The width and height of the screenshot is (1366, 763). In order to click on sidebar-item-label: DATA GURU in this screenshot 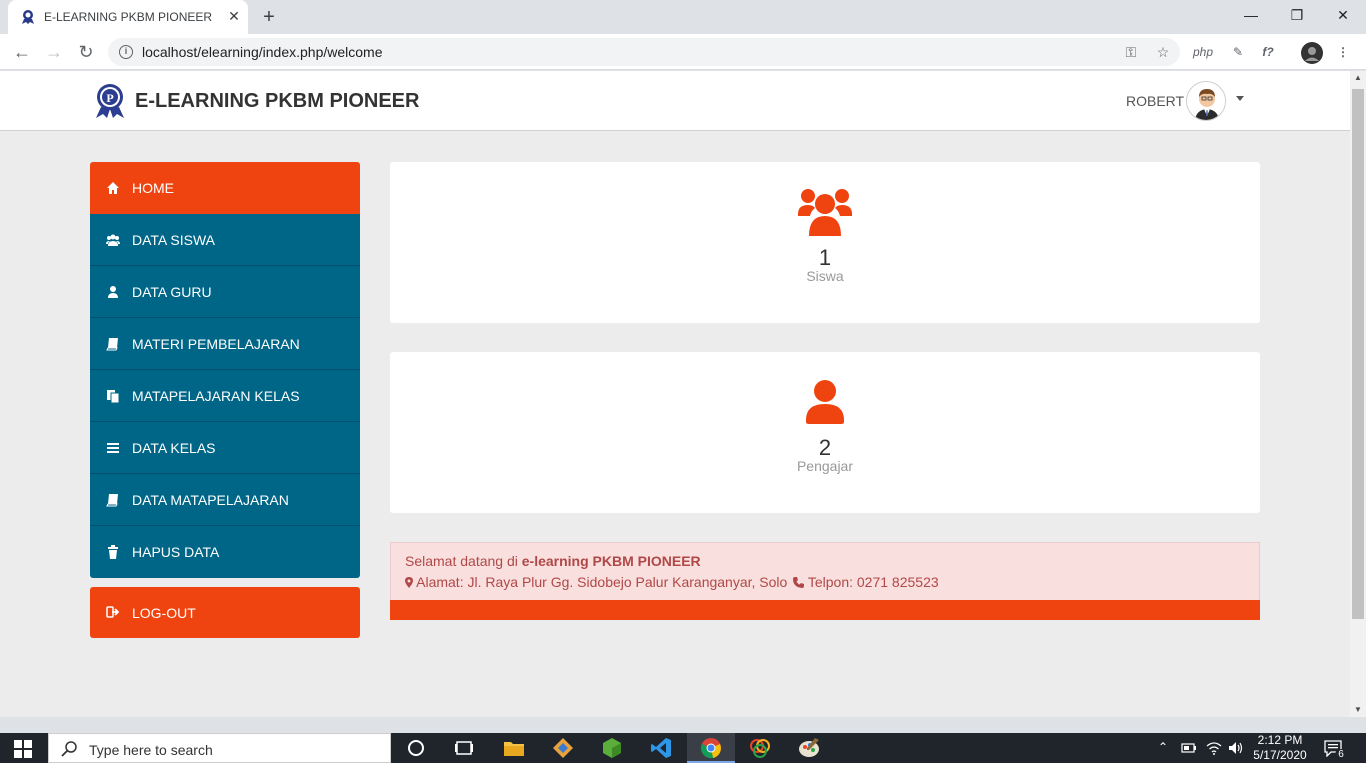, I will do `click(172, 292)`.